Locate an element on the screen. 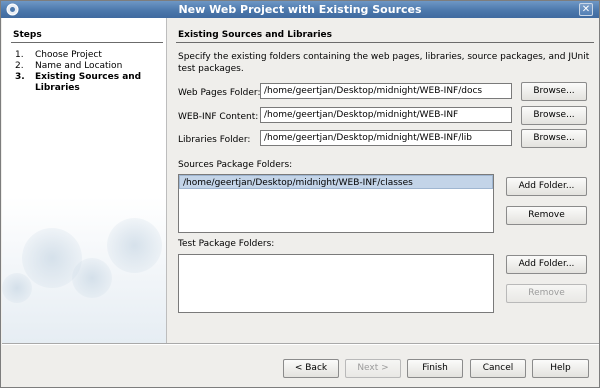 This screenshot has width=600, height=388. test-folders-list is located at coordinates (336, 283).